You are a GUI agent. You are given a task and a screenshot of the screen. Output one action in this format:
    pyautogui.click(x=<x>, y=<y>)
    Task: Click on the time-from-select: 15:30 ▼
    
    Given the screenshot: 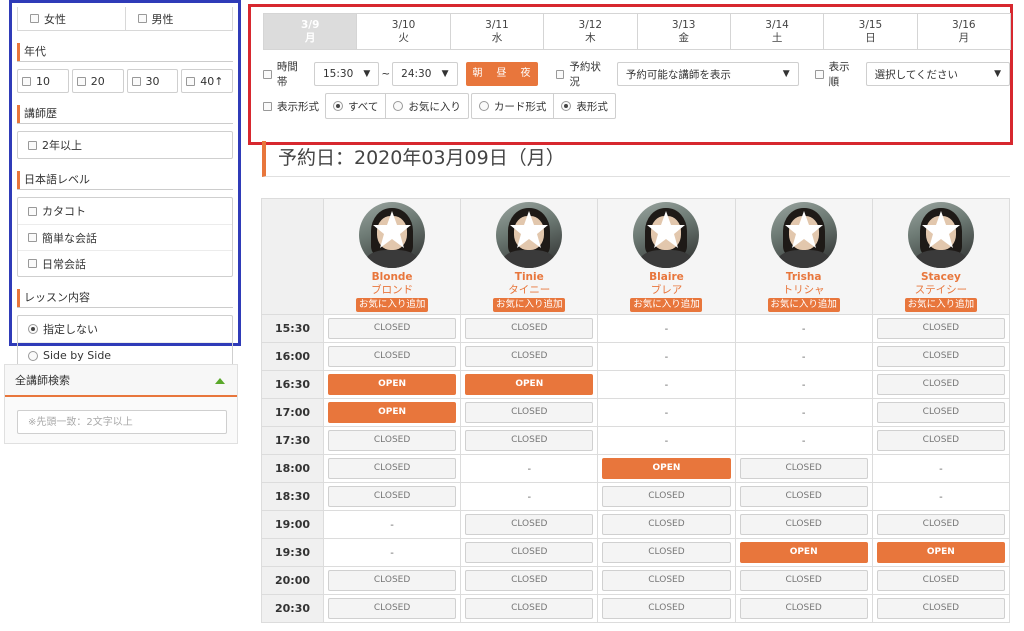 What is the action you would take?
    pyautogui.click(x=346, y=74)
    